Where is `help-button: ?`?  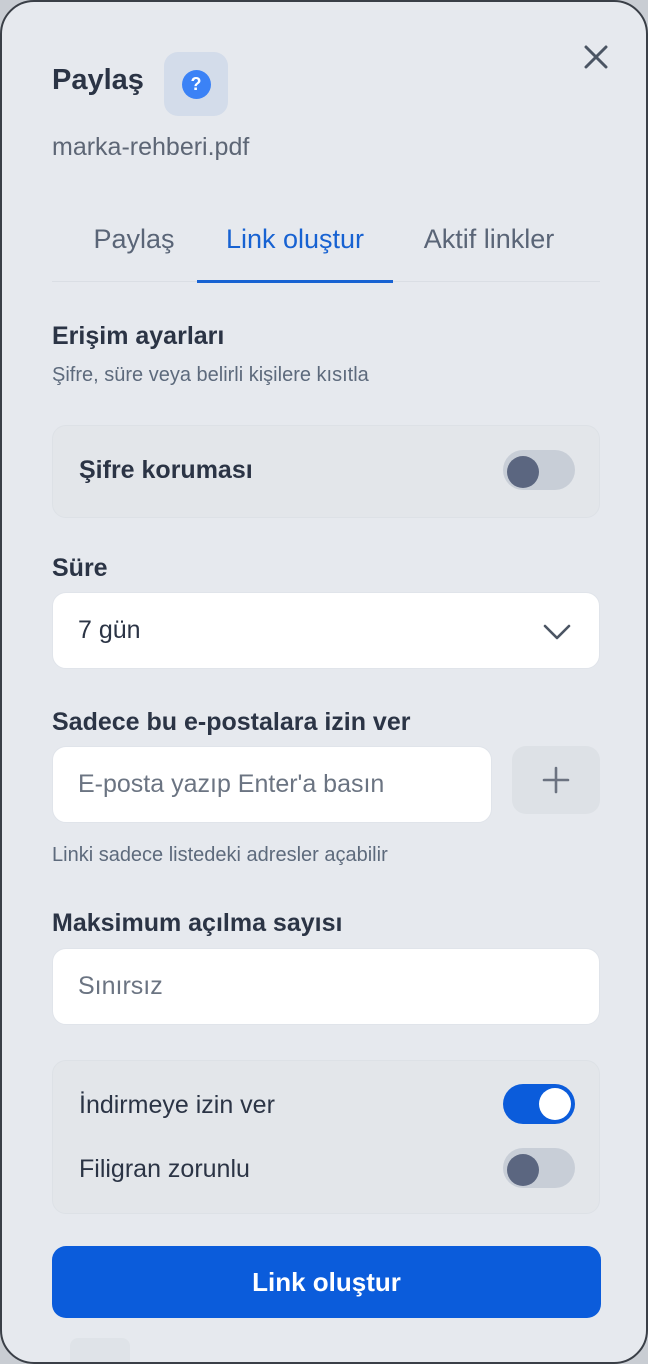
help-button: ? is located at coordinates (196, 84).